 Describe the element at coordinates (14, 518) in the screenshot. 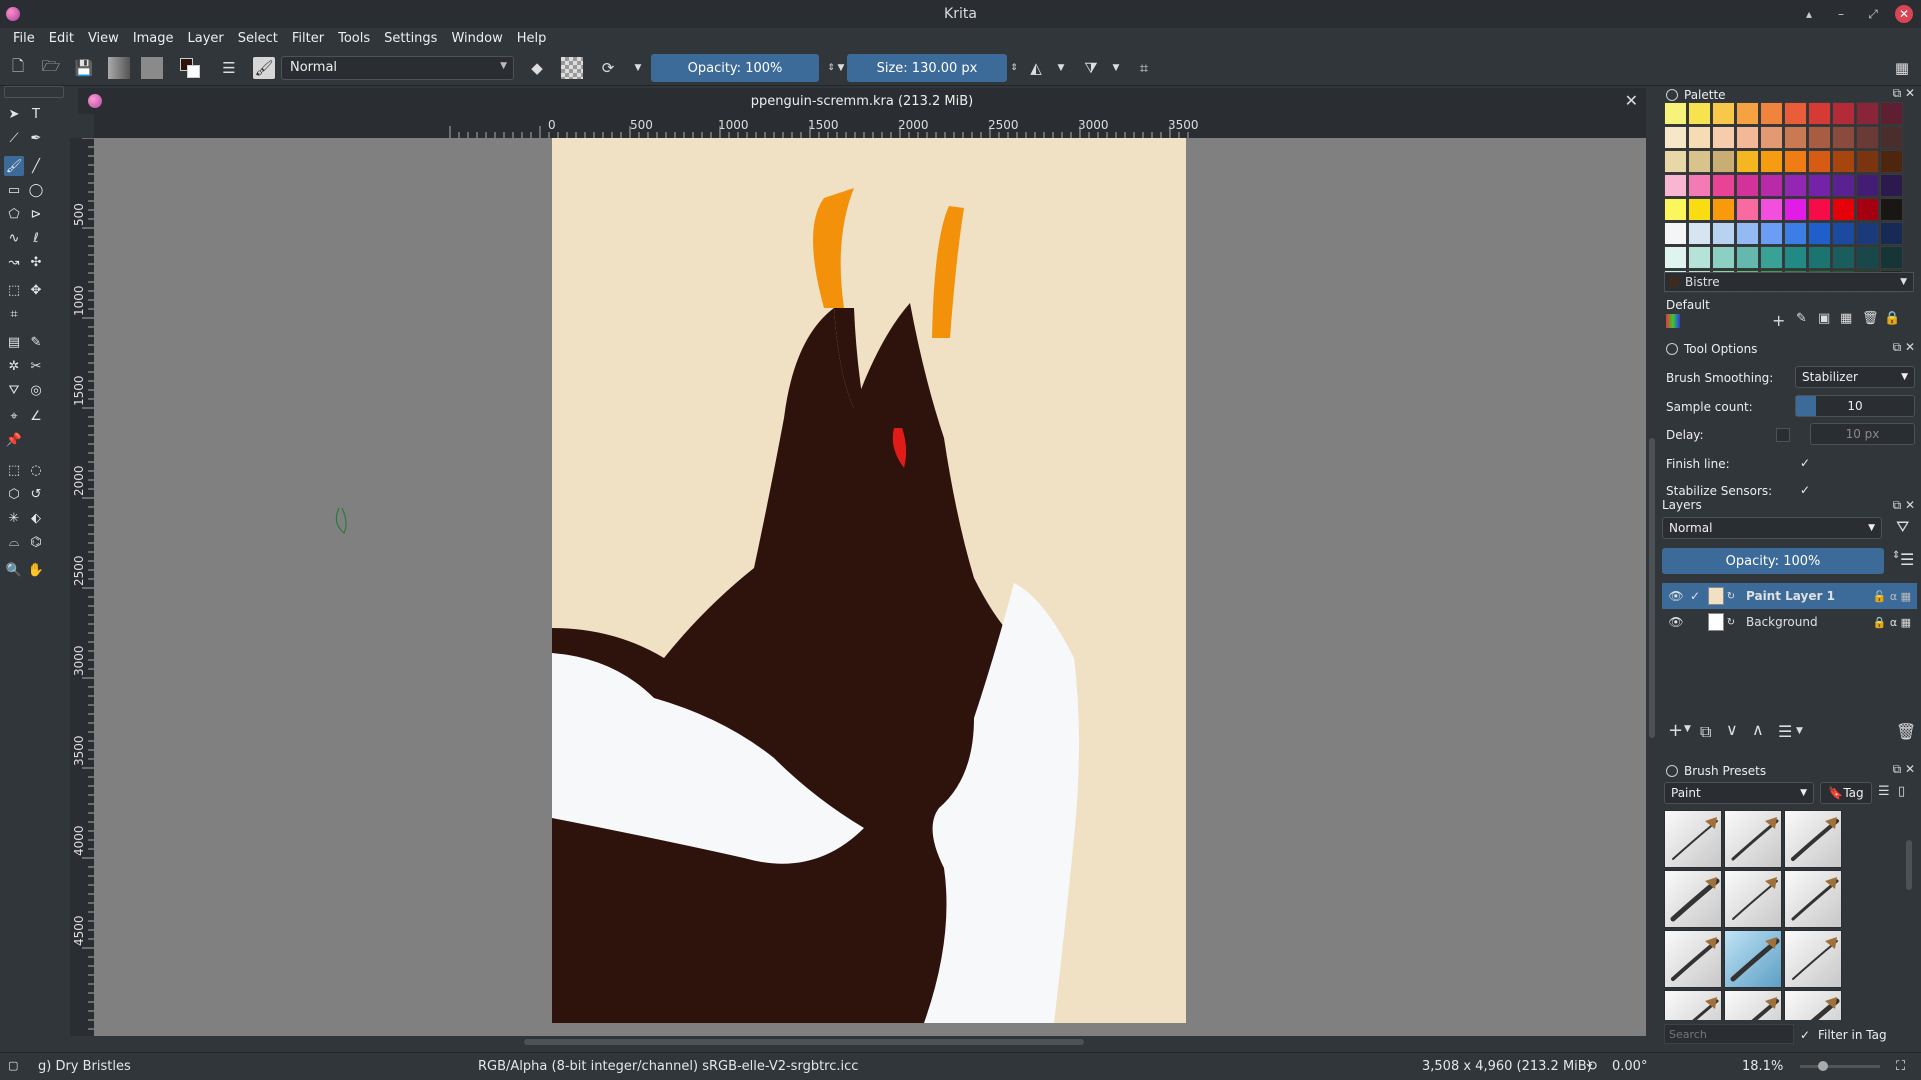

I see `contiguous-selection-tool-icon: ✳` at that location.